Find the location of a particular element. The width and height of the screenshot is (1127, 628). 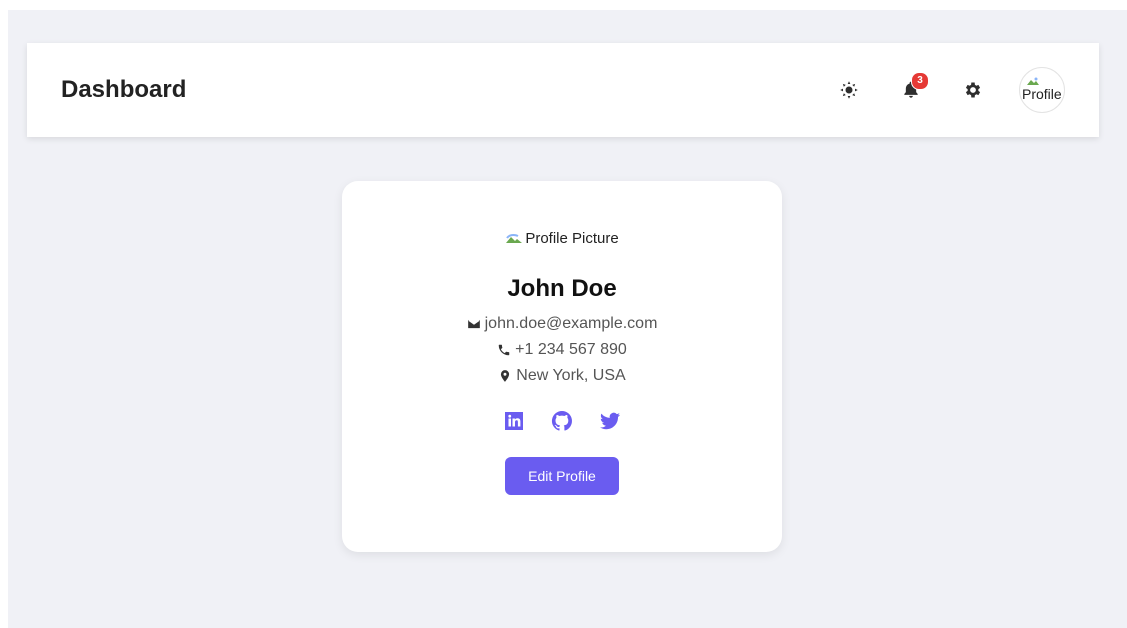

profile-picture-alt-text: Profile Picture is located at coordinates (572, 238).